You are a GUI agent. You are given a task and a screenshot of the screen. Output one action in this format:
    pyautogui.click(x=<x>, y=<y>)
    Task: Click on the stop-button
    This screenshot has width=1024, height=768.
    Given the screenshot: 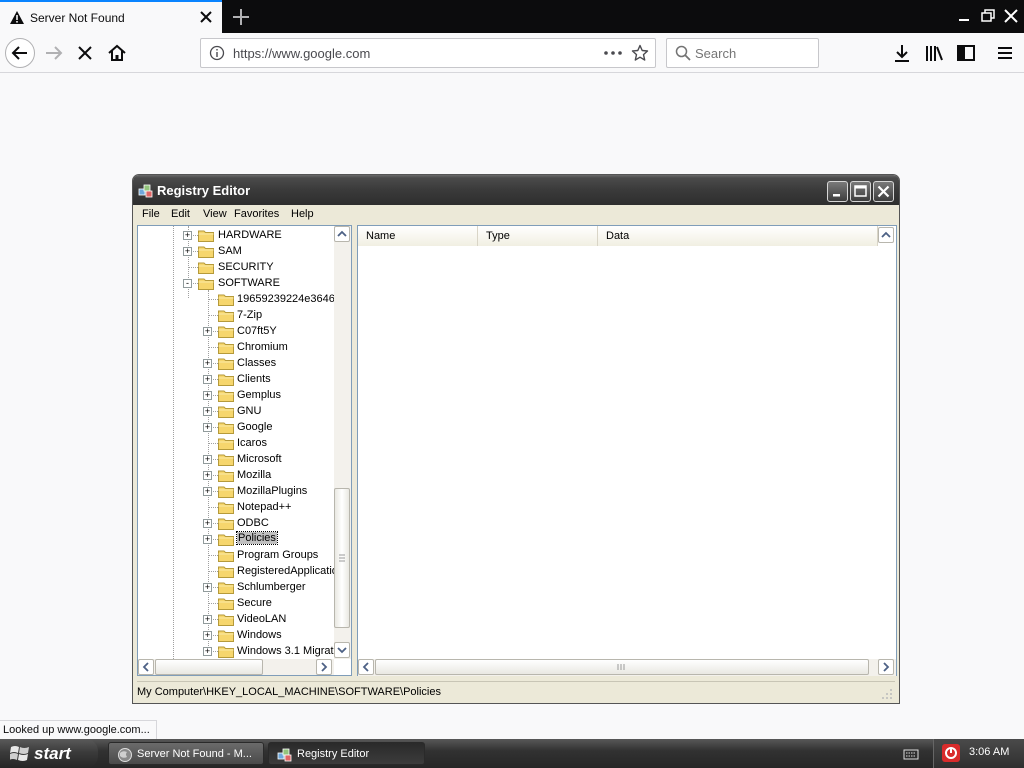 What is the action you would take?
    pyautogui.click(x=85, y=53)
    